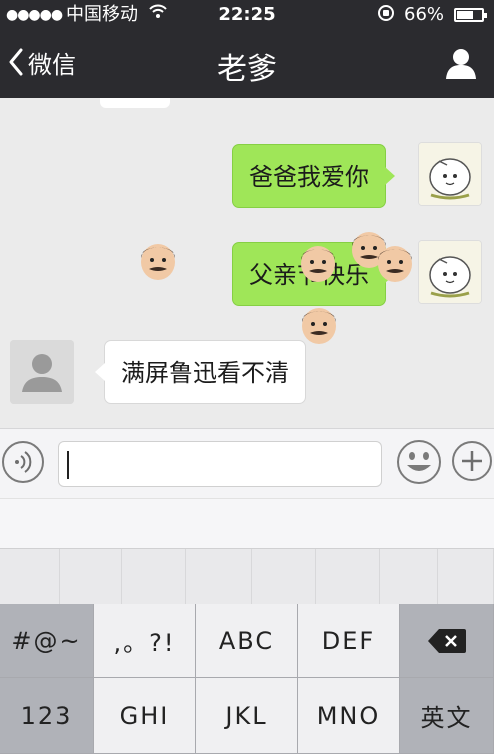 The height and width of the screenshot is (754, 494). I want to click on nav-bar: 微信 老爹, so click(247, 64).